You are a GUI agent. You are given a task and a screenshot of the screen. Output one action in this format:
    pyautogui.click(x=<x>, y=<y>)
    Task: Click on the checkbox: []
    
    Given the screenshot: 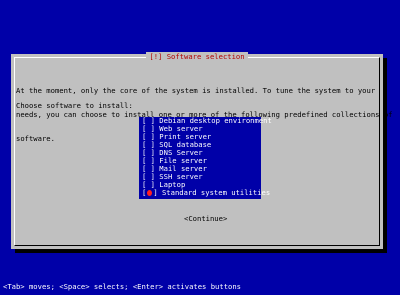 What is the action you would take?
    pyautogui.click(x=150, y=192)
    